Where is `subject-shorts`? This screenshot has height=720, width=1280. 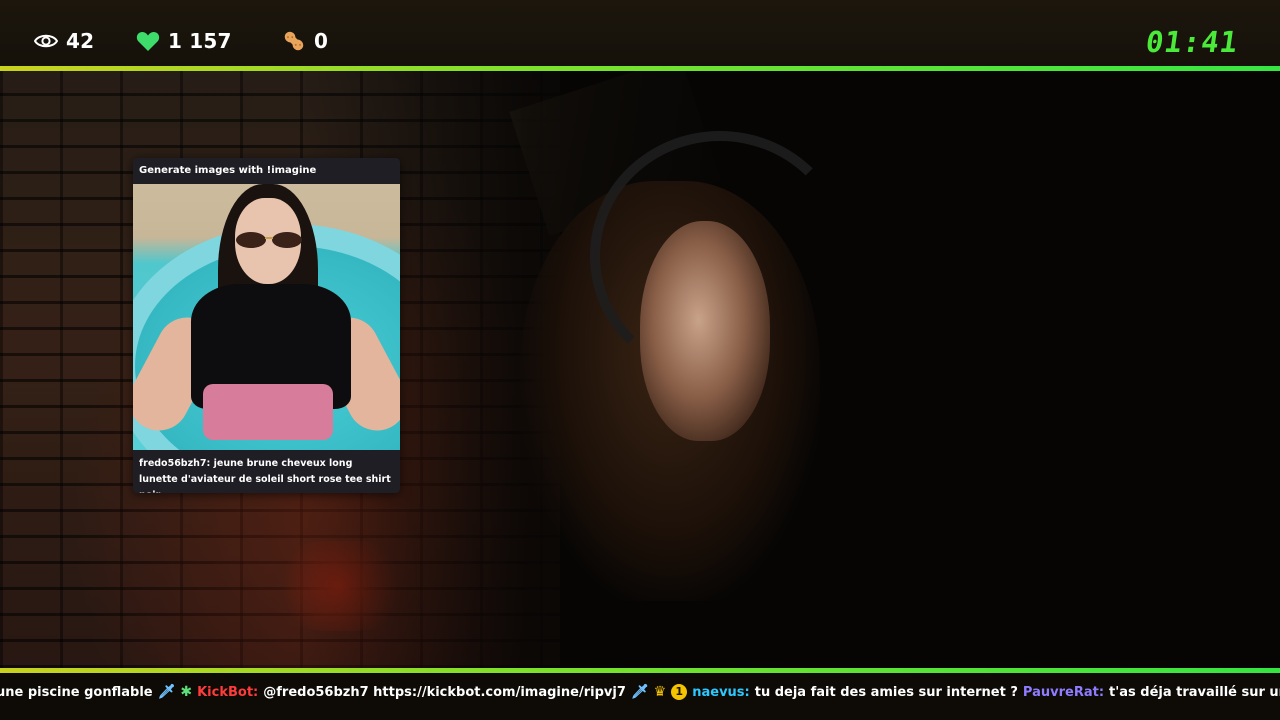
subject-shorts is located at coordinates (268, 412).